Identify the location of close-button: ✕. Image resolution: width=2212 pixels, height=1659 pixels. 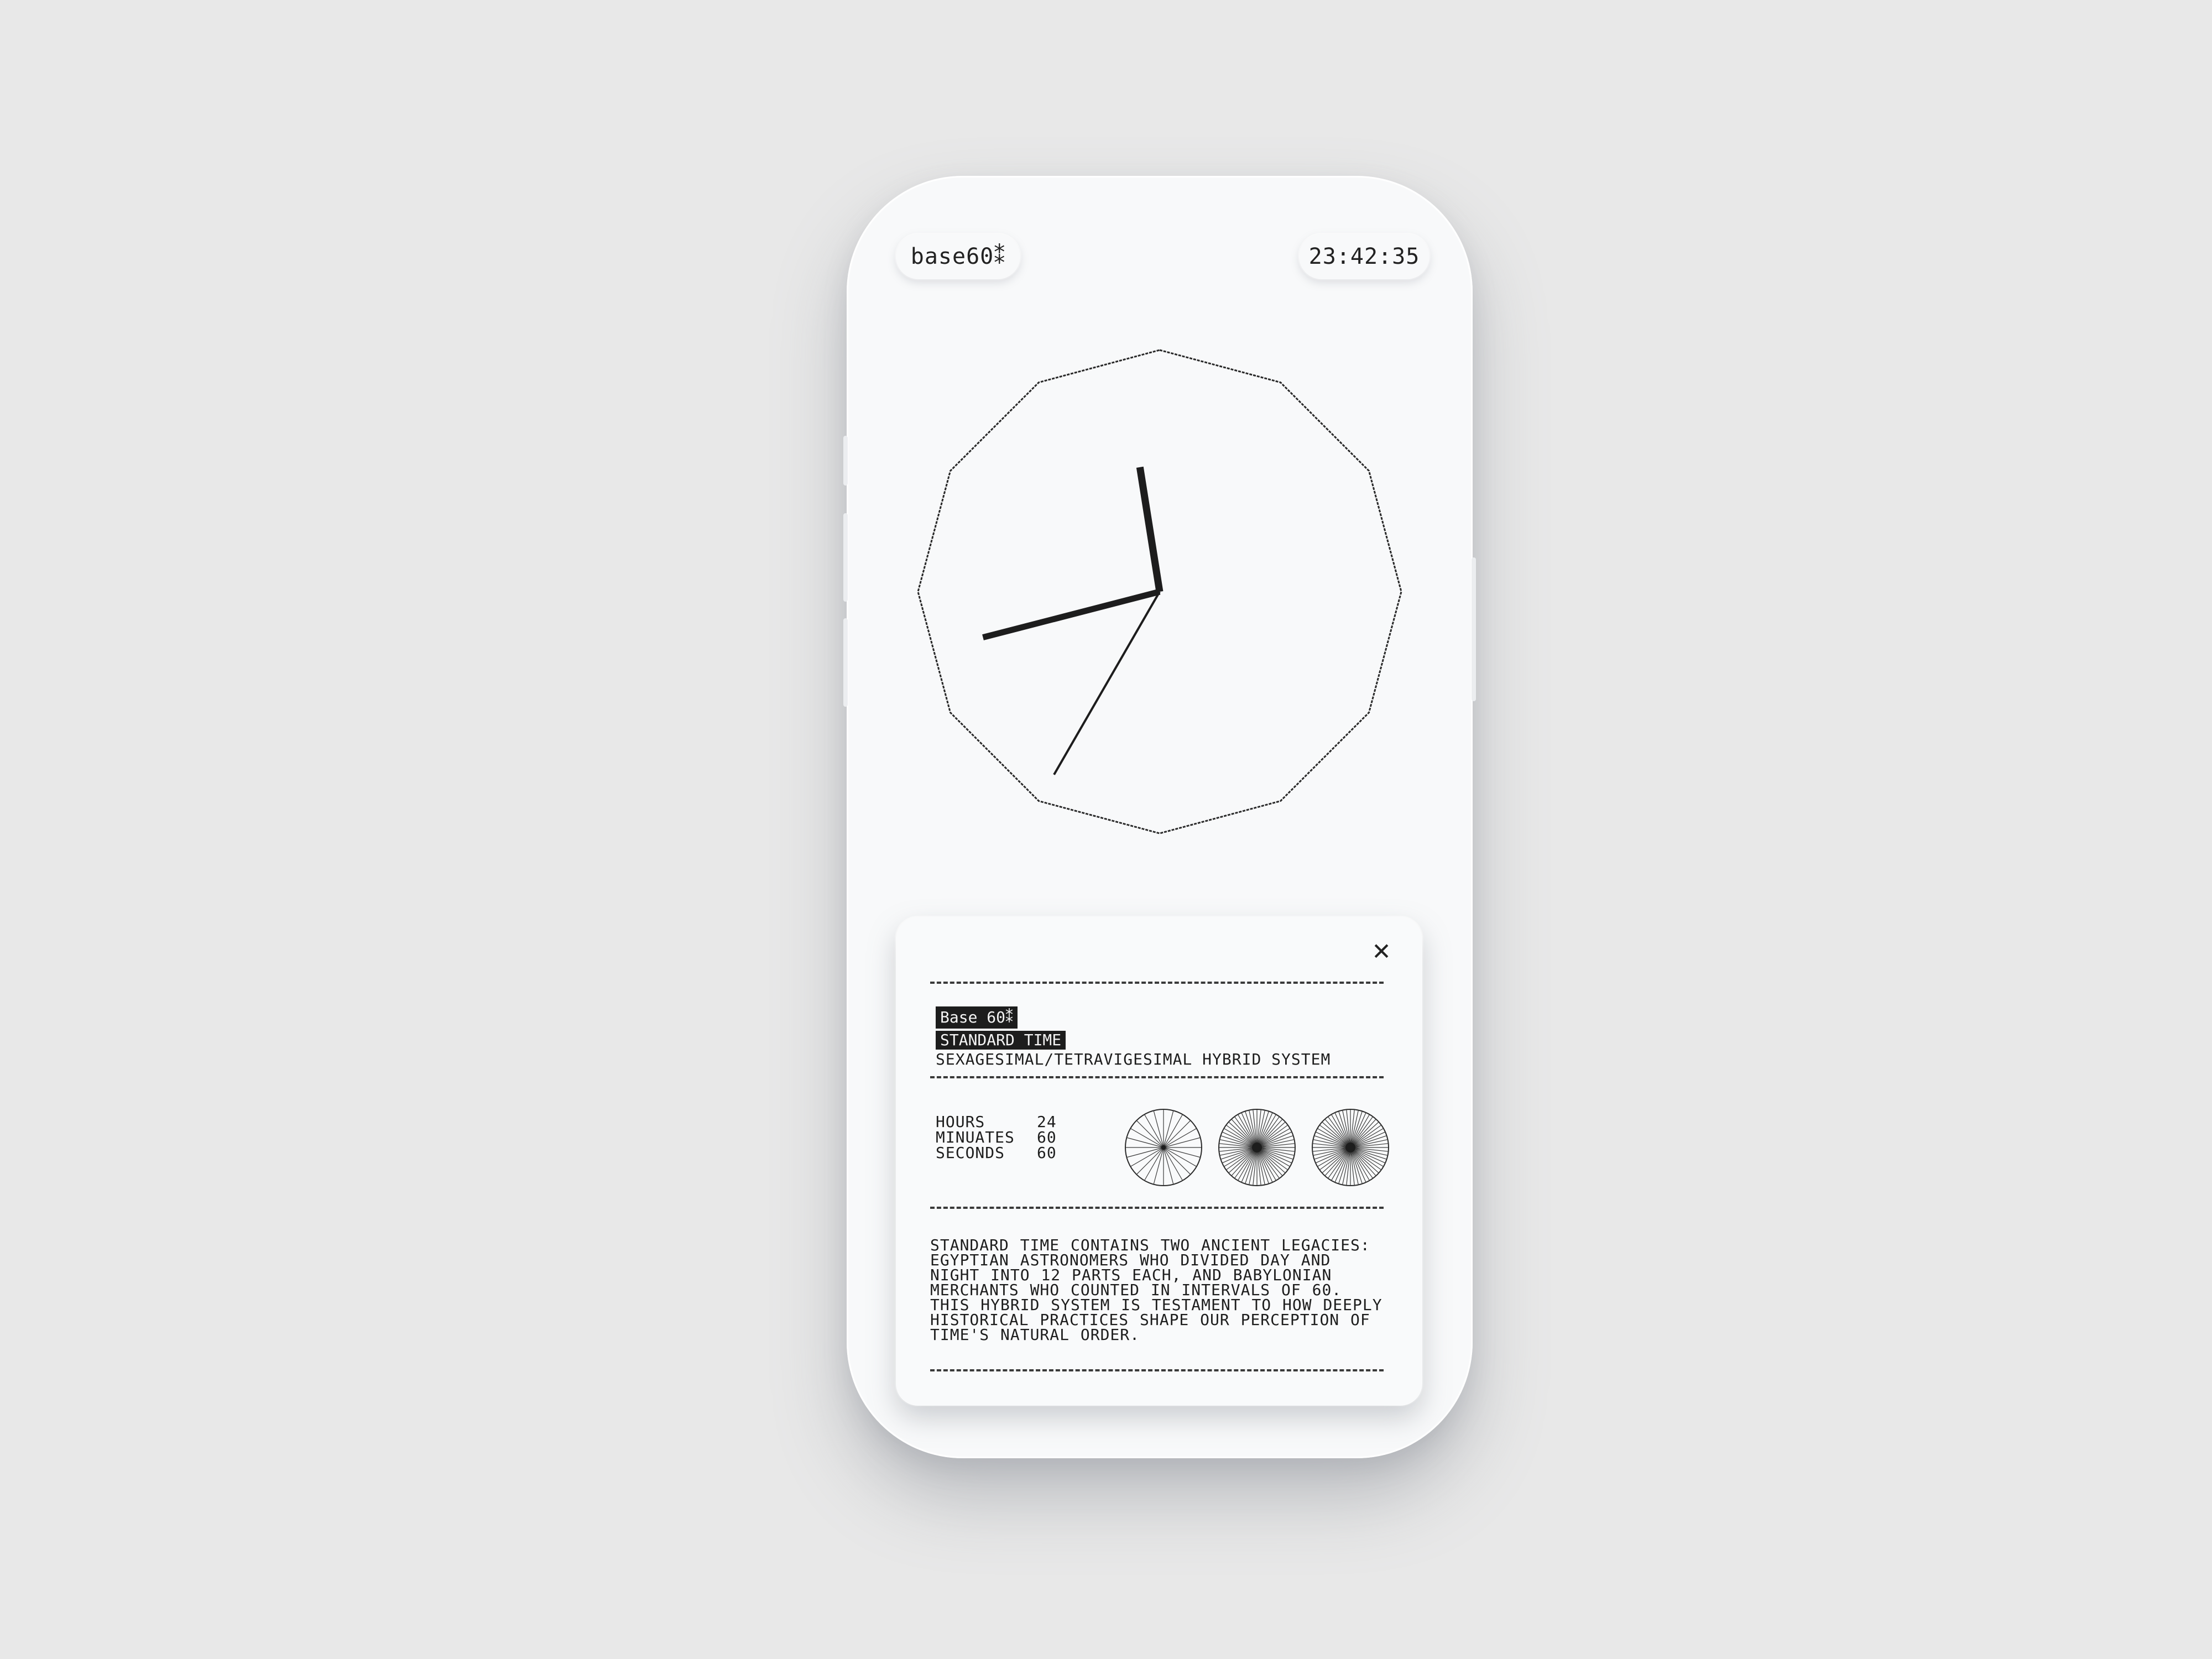
(1382, 950).